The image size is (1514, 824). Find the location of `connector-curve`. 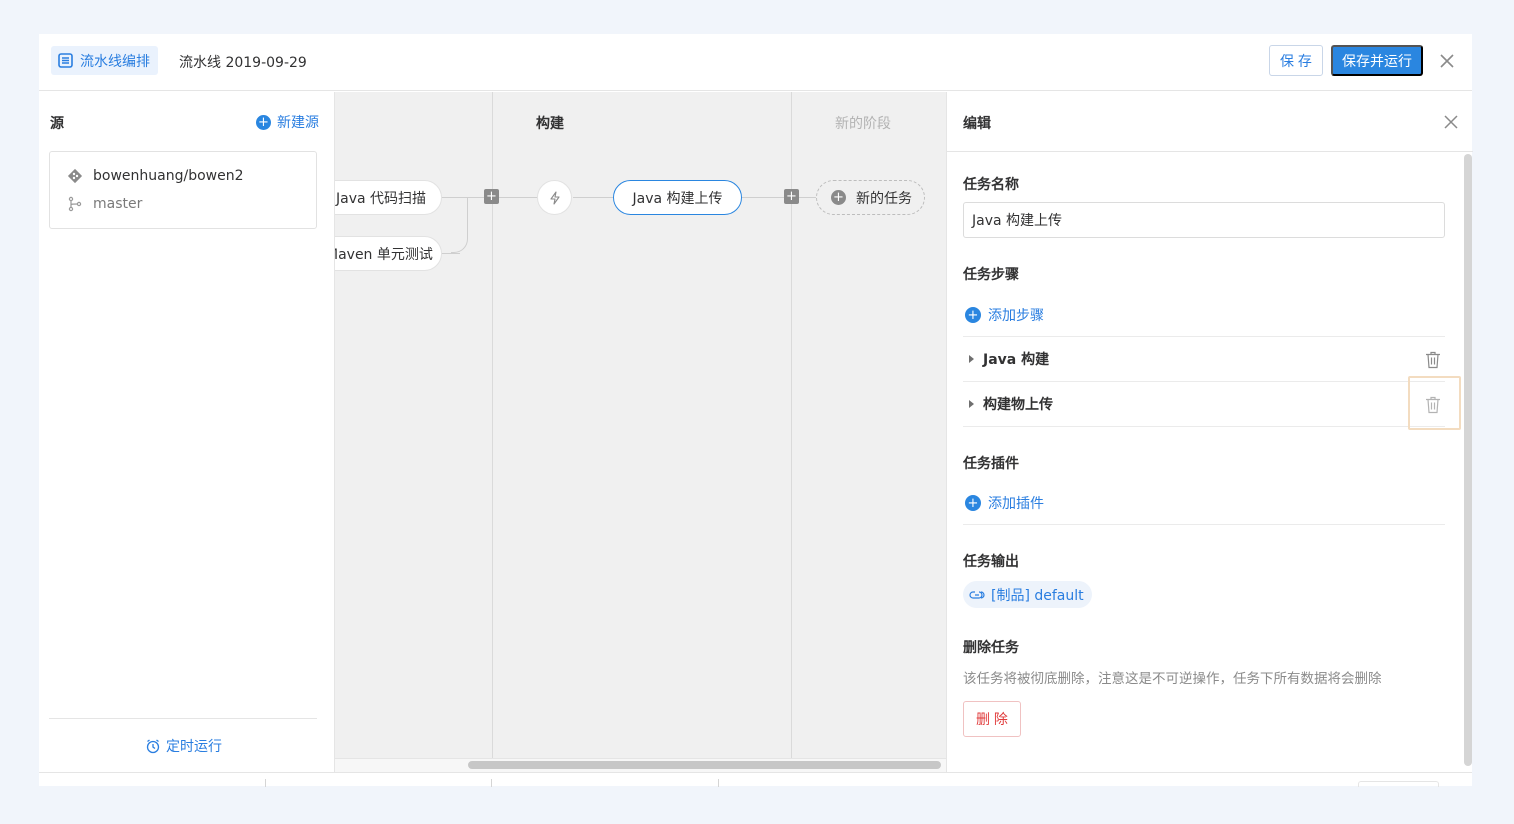

connector-curve is located at coordinates (459, 225).